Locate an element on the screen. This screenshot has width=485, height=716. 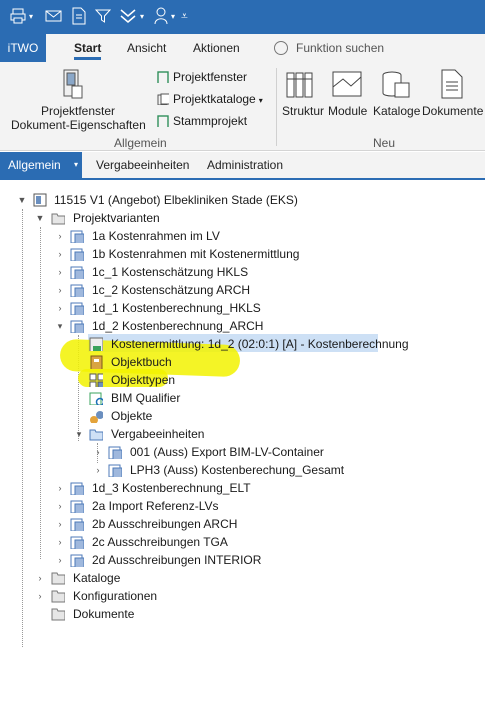
tree-node-variant: › 2b Ausschreibungen ARCH is located at coordinates (242, 524).